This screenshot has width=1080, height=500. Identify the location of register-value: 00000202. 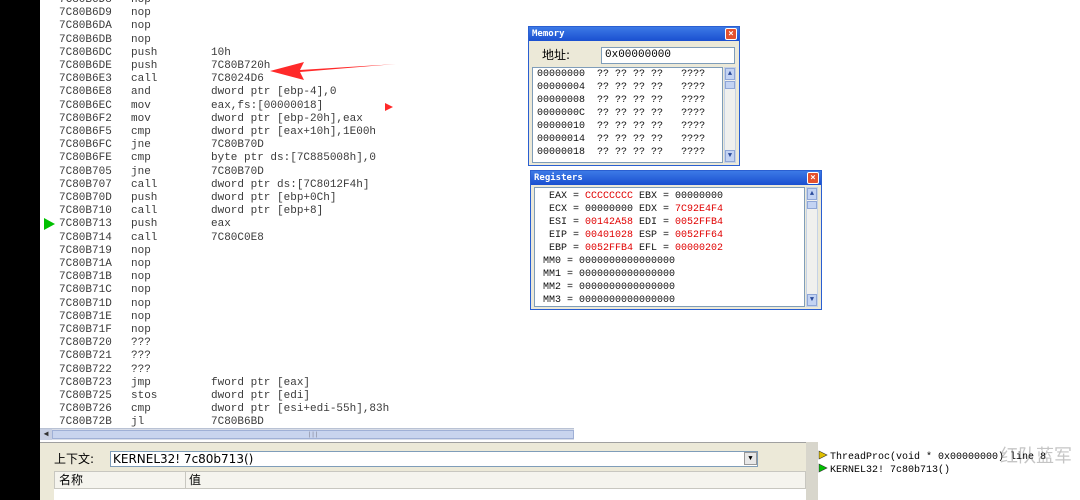
(699, 248).